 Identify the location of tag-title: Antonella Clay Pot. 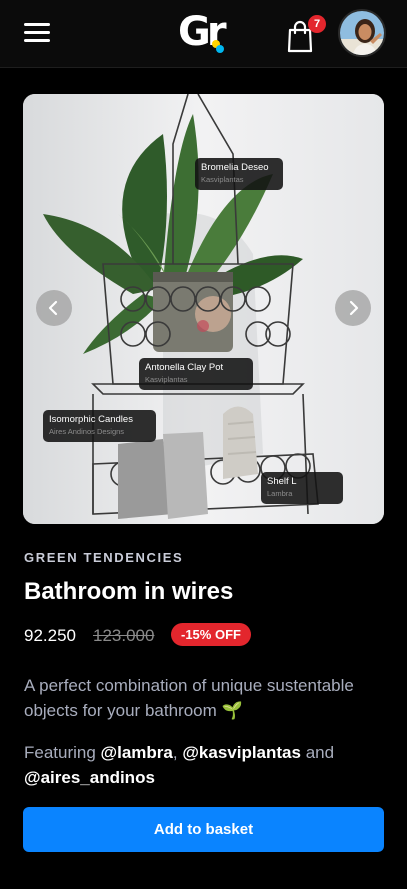
(184, 367).